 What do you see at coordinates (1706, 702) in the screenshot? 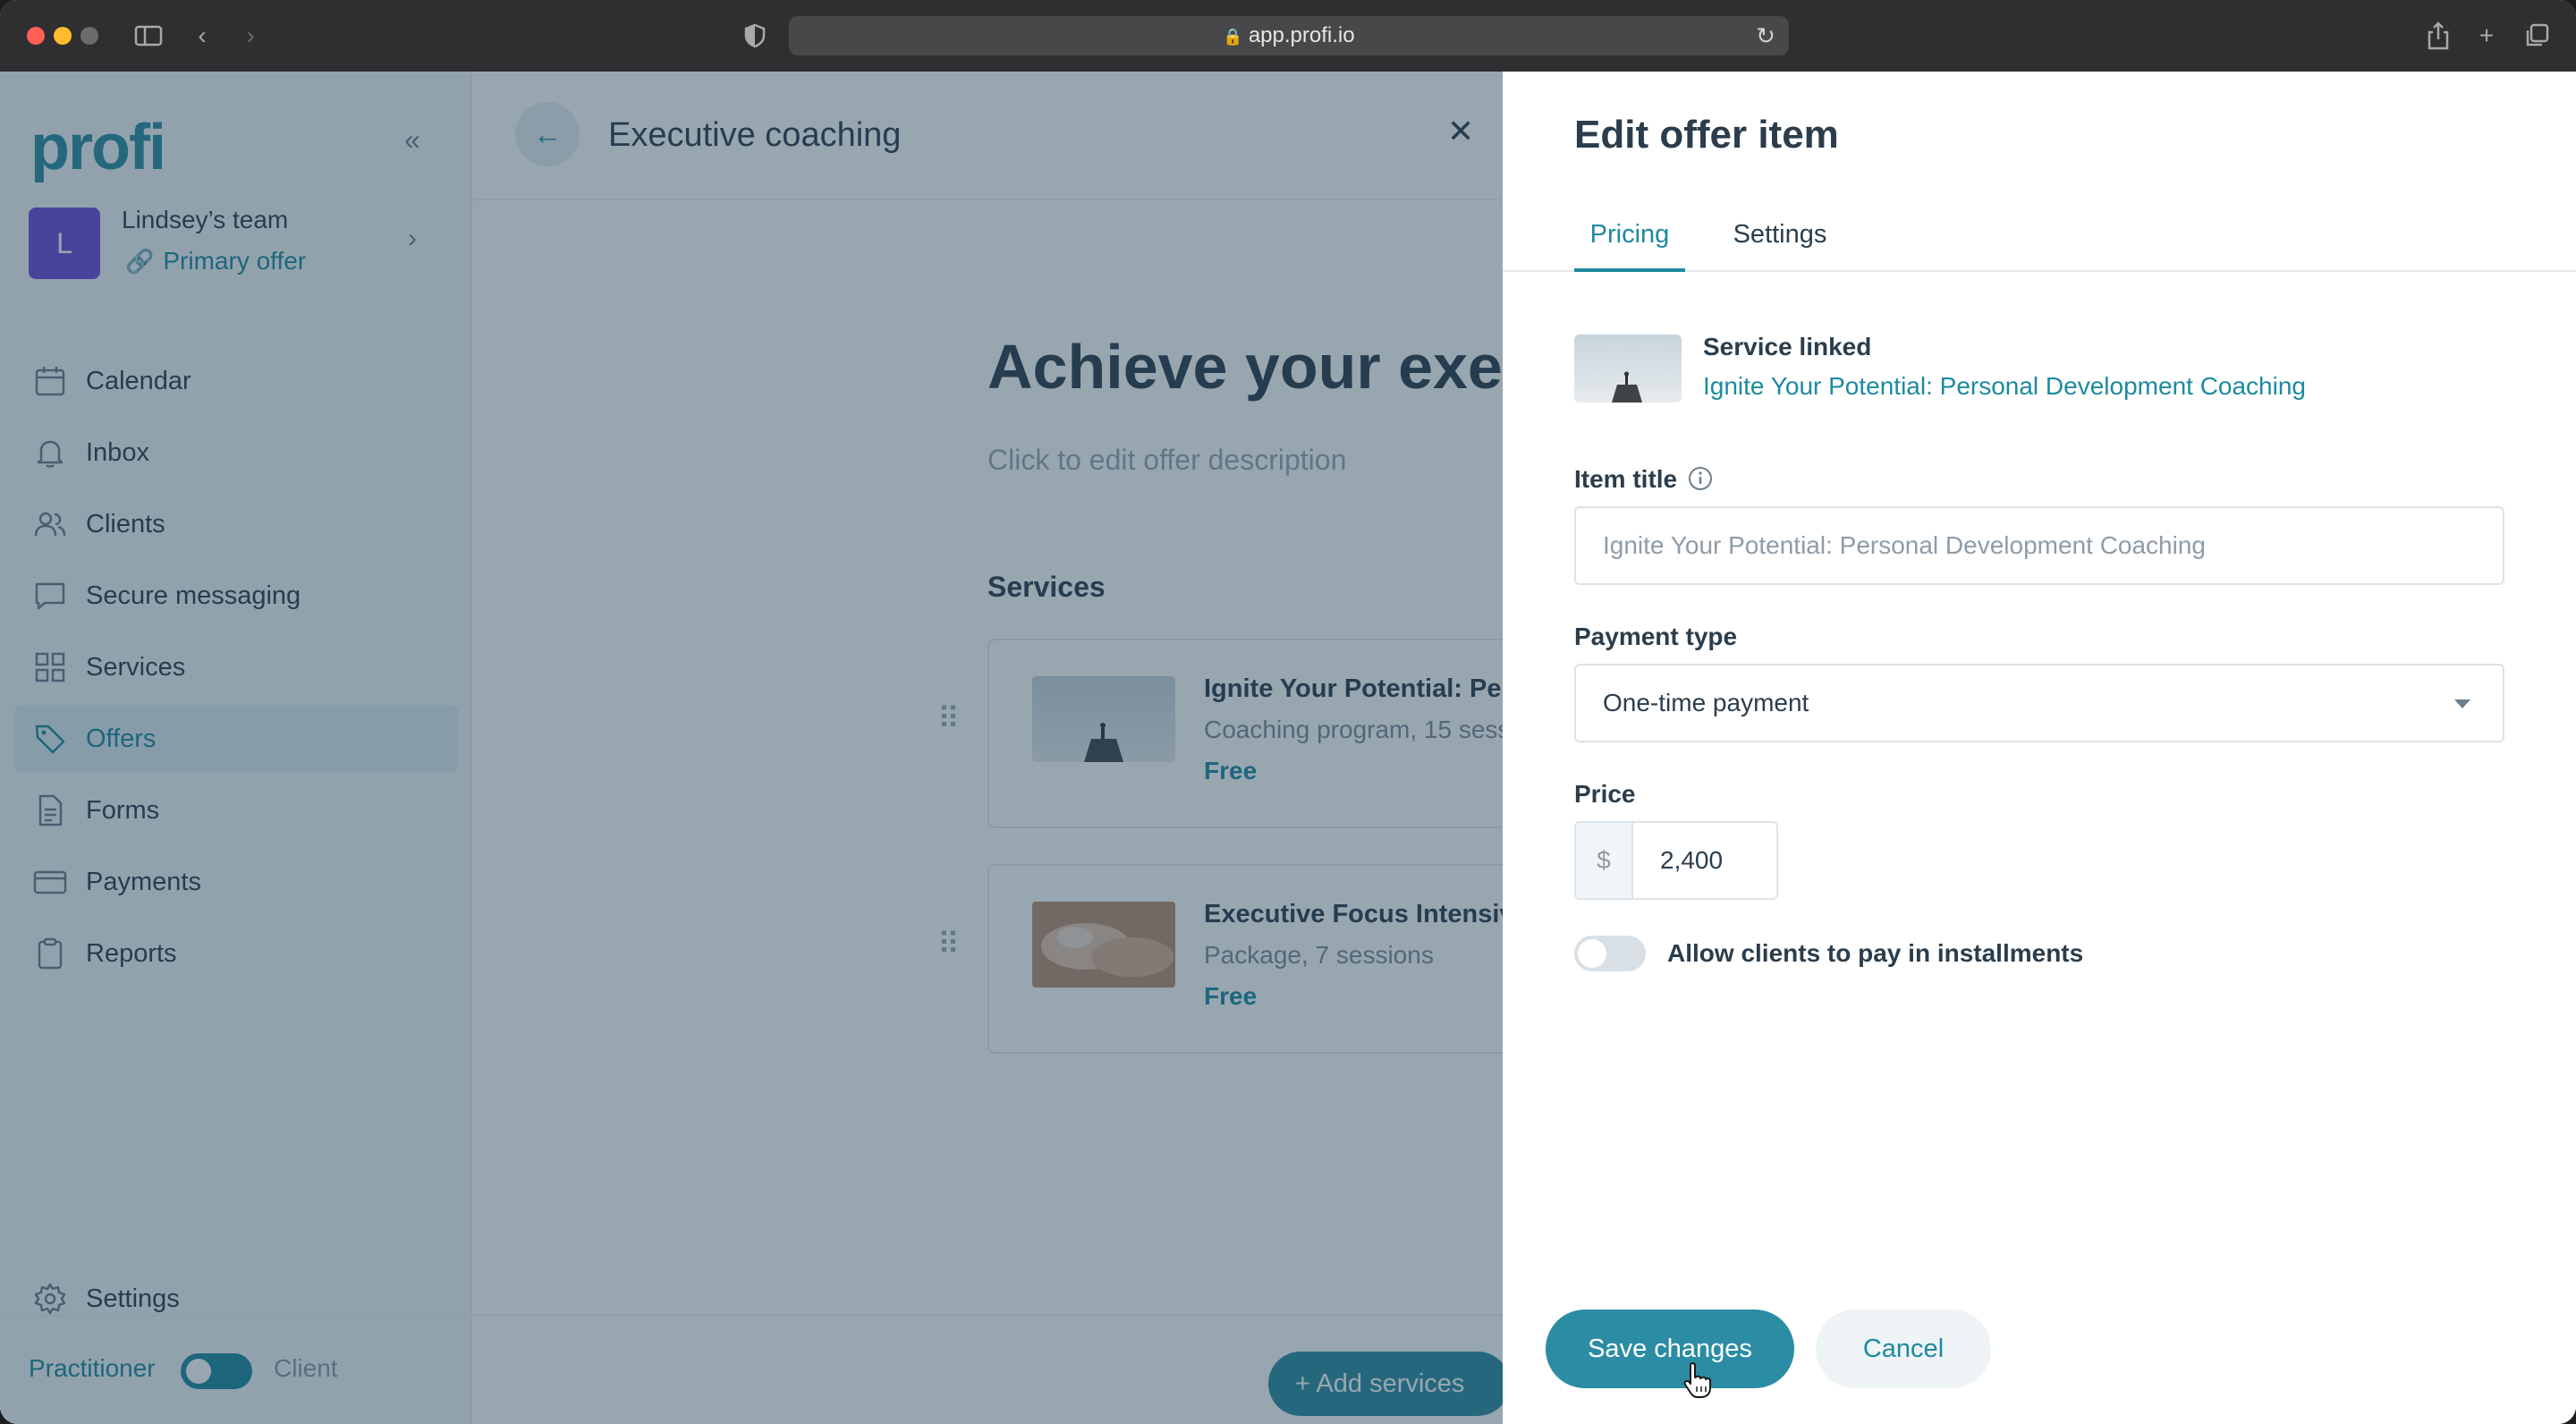
I see `payment-type-value: One-time payment` at bounding box center [1706, 702].